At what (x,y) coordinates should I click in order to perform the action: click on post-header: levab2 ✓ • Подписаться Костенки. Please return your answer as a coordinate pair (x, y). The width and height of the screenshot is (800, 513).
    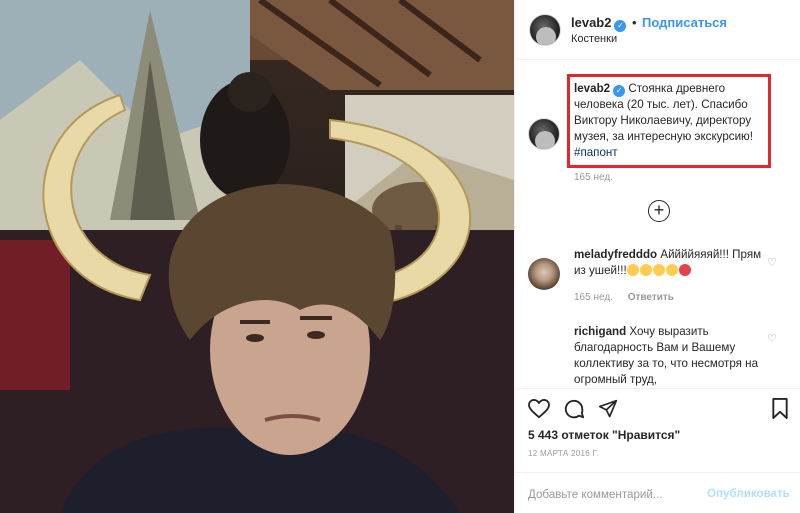
    Looking at the image, I should click on (657, 30).